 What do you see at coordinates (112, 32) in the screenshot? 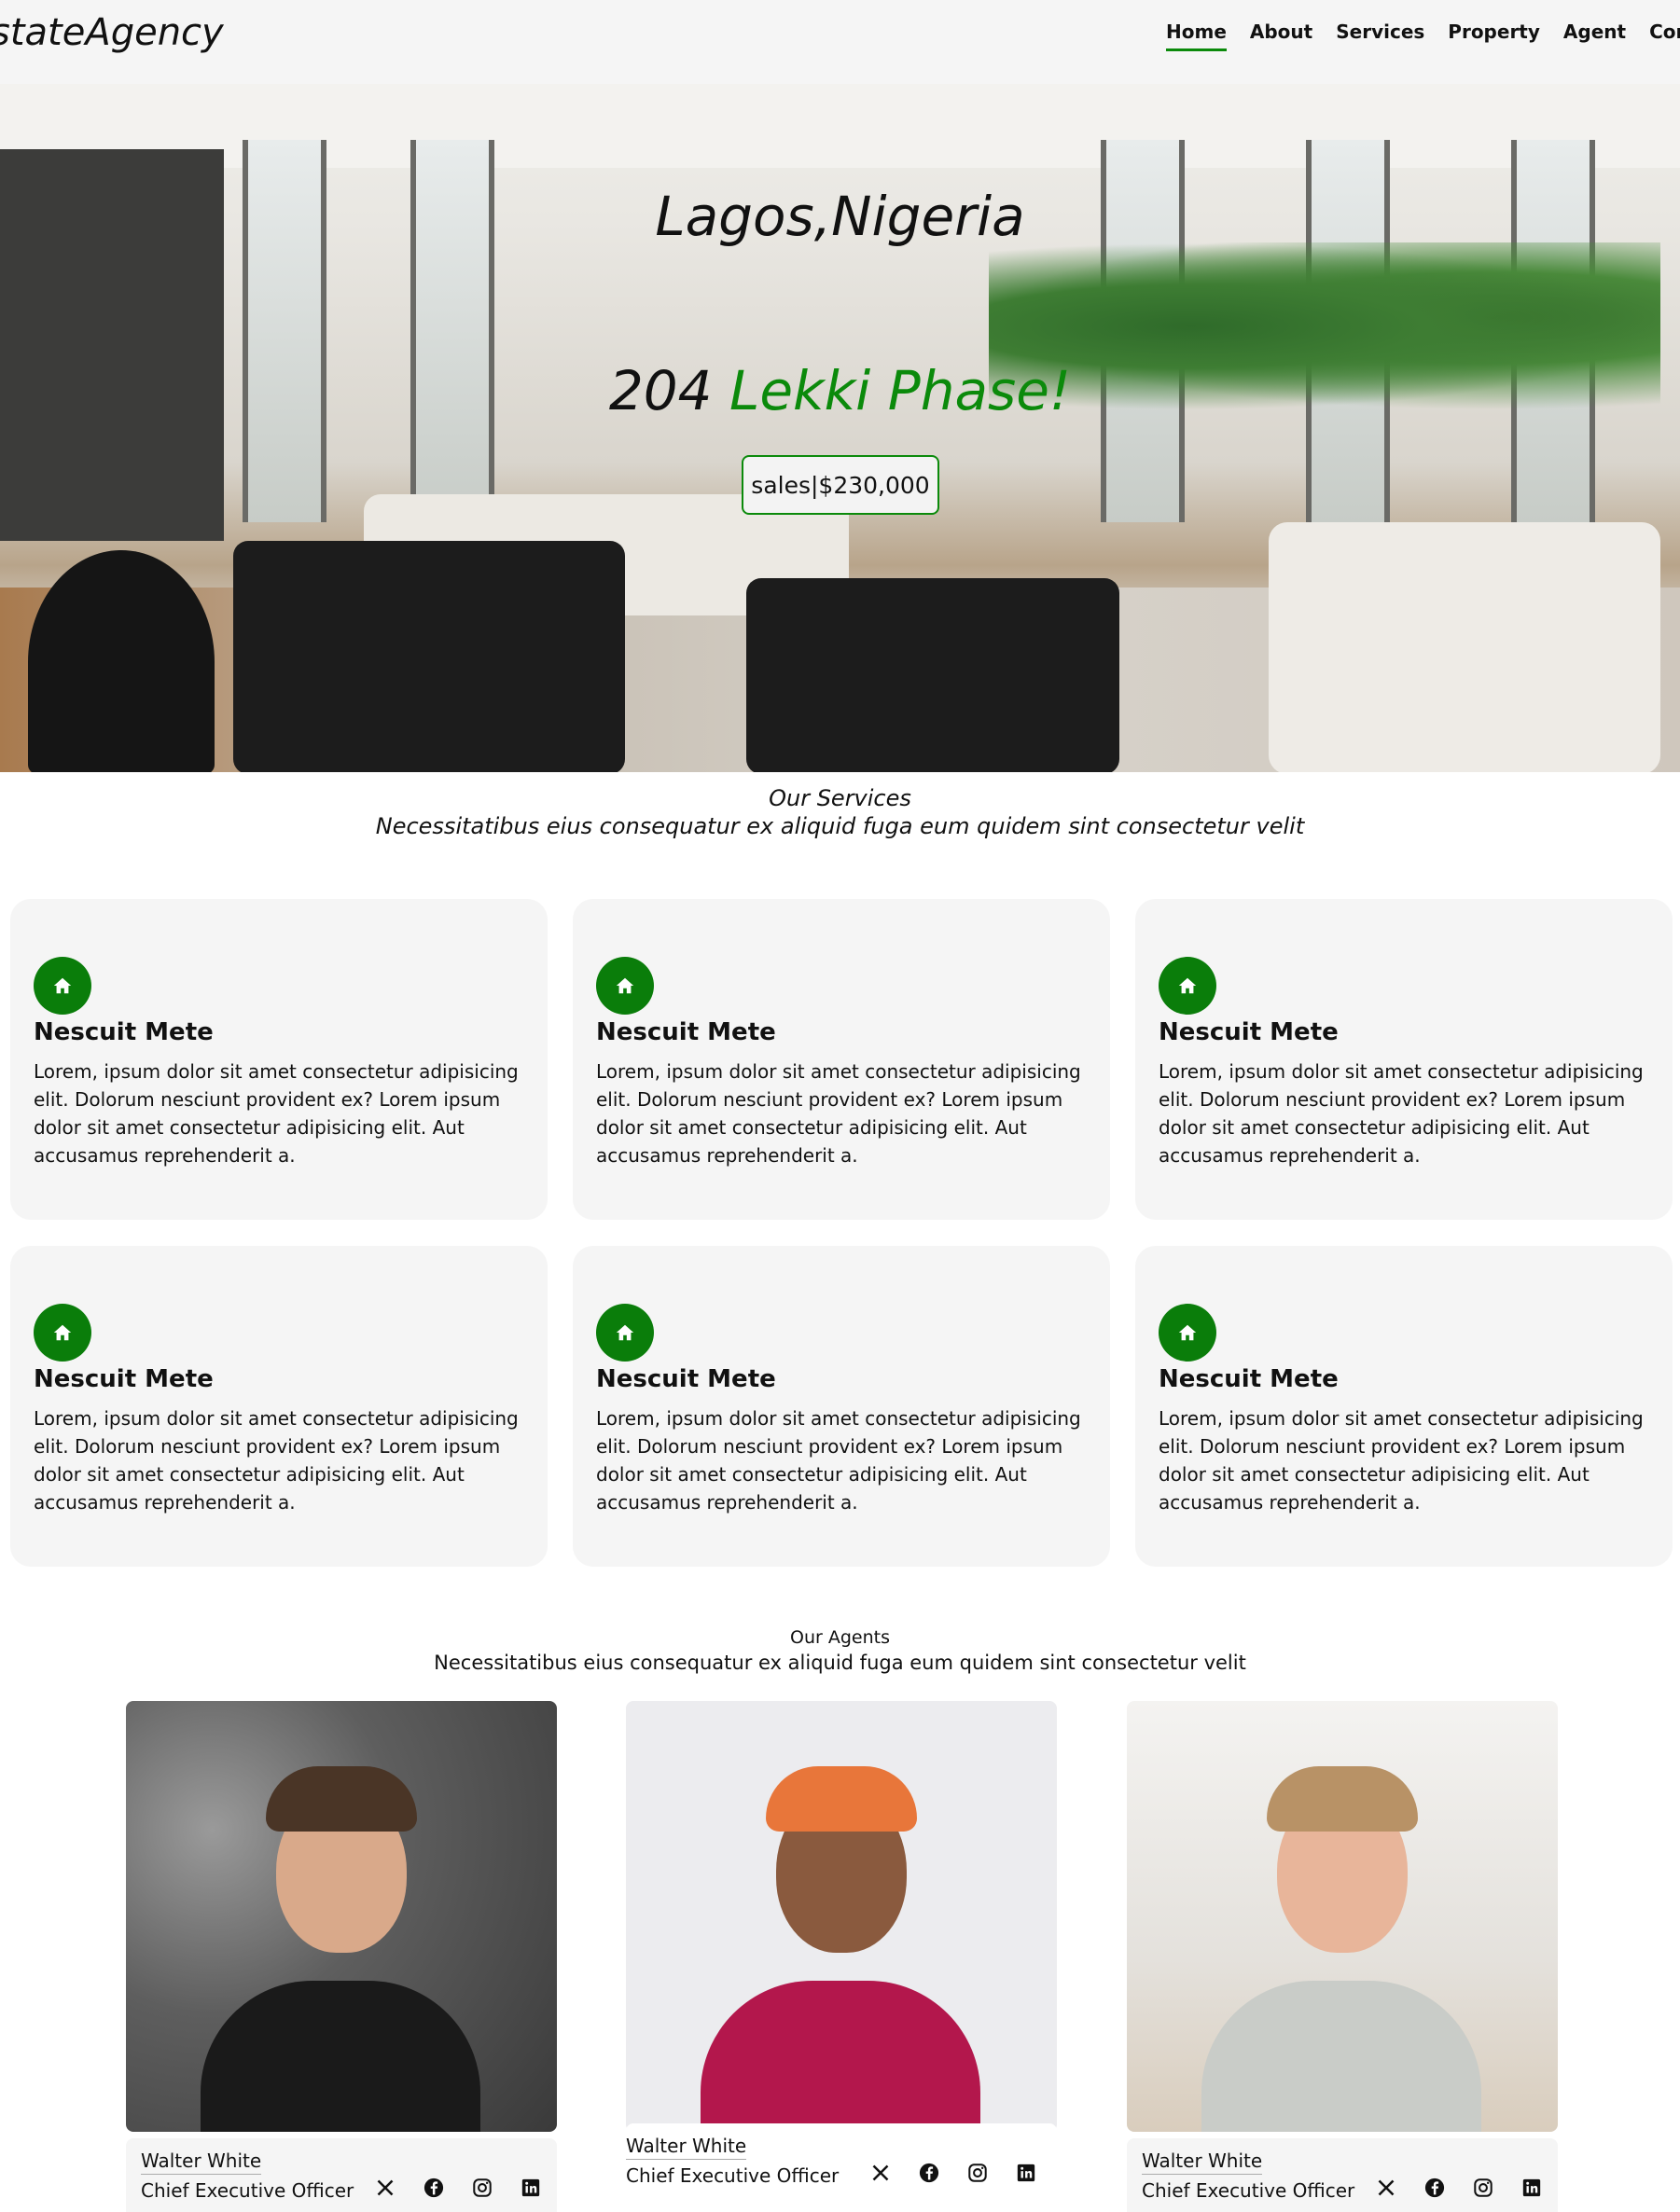
I see `site-logo: stateAgency` at bounding box center [112, 32].